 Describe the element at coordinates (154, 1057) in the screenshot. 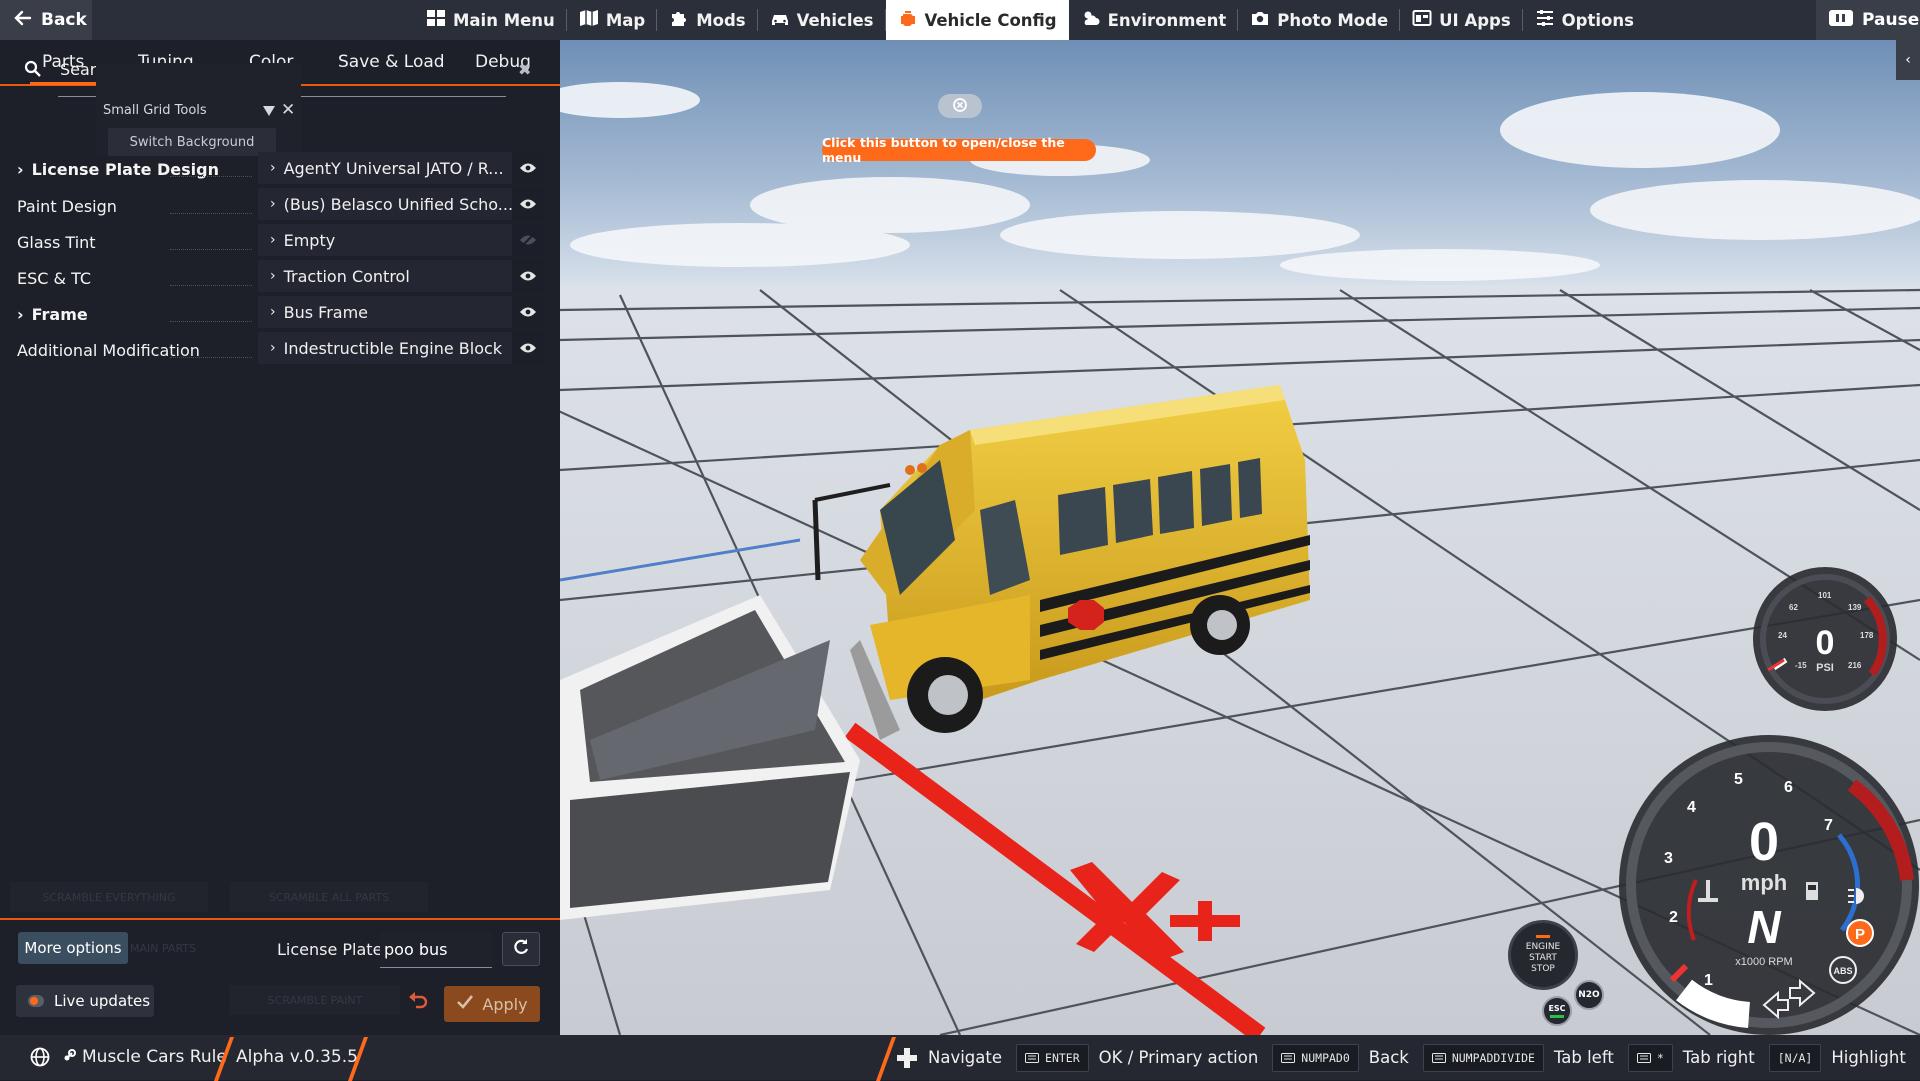

I see `server-name: Muscle Cars Rule` at that location.